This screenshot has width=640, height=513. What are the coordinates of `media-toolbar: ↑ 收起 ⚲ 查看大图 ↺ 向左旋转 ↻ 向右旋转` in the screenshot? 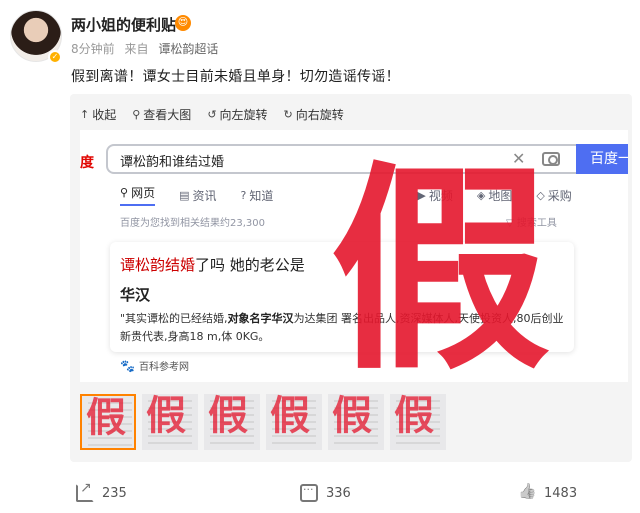 It's located at (212, 114).